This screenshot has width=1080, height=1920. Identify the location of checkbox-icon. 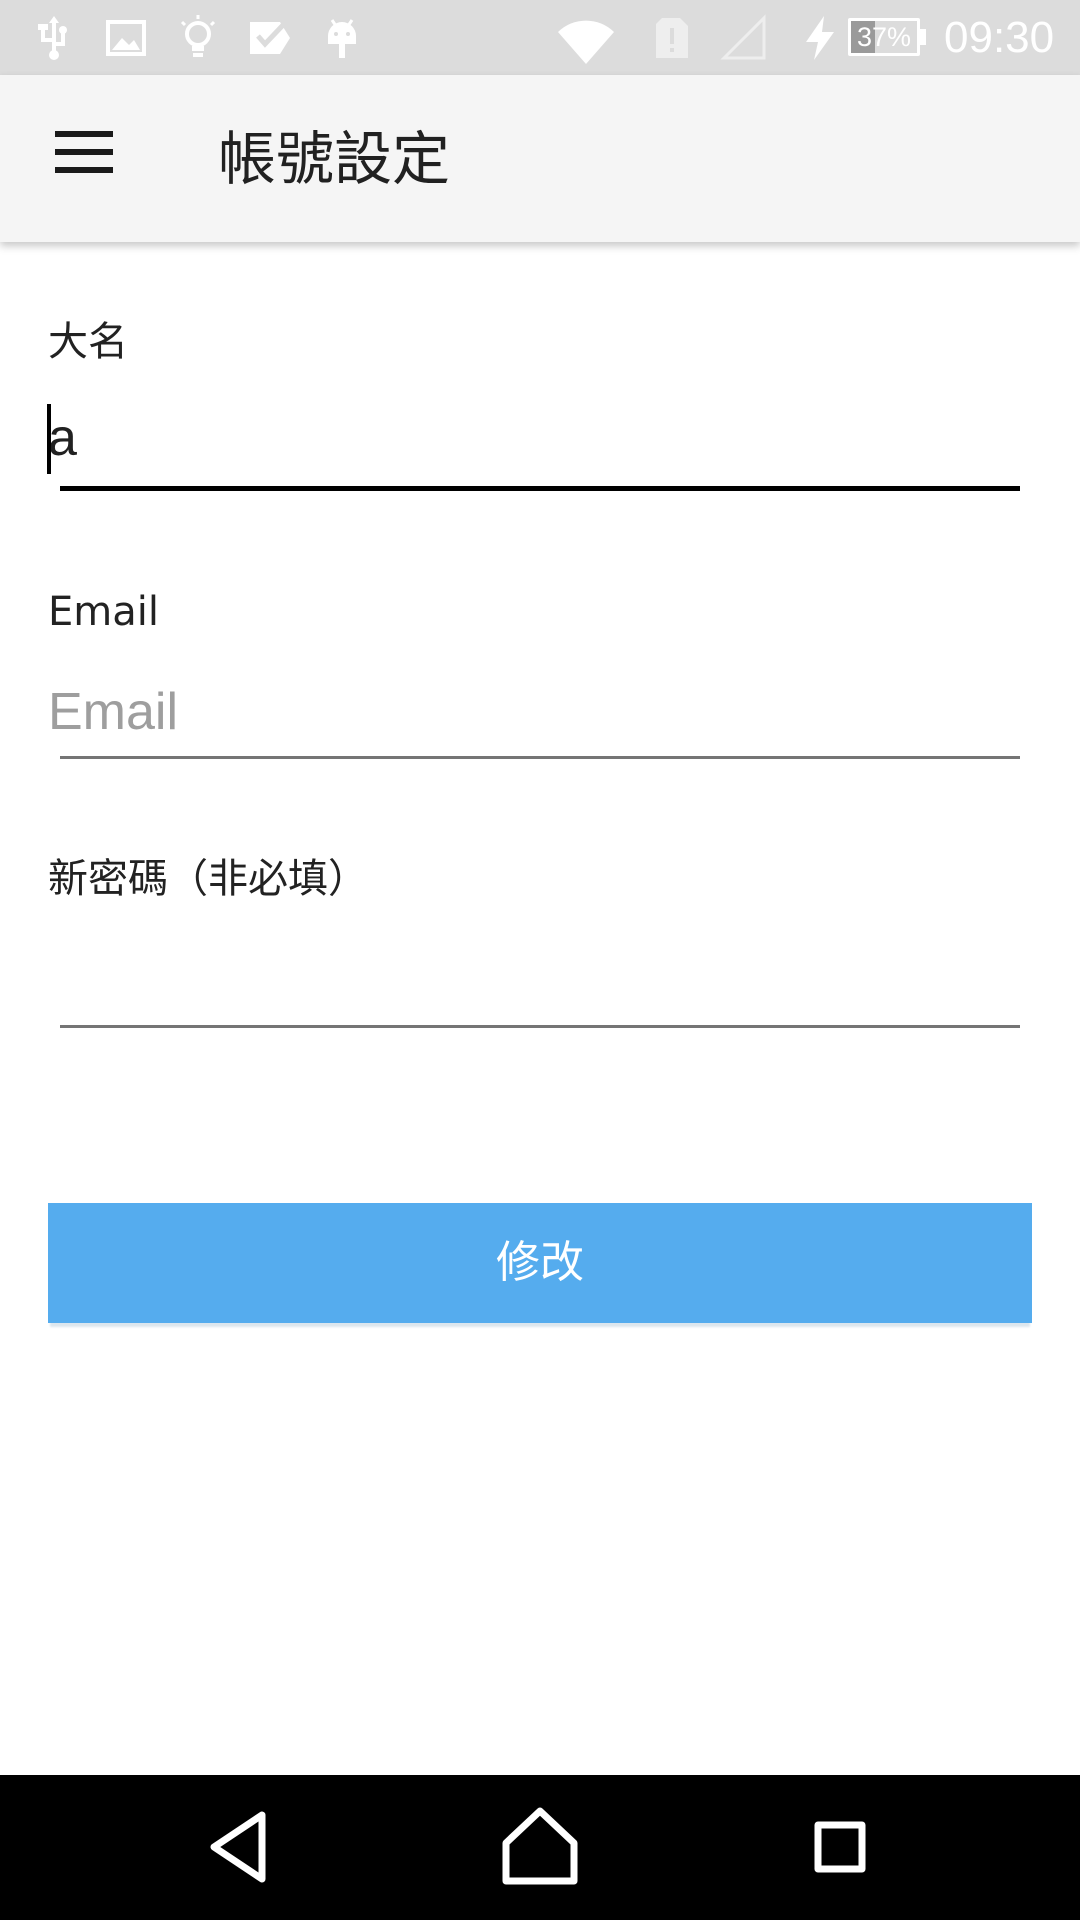
(270, 38).